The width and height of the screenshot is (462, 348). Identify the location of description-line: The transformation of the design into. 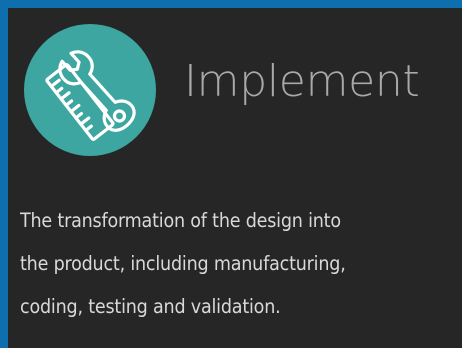
(180, 220).